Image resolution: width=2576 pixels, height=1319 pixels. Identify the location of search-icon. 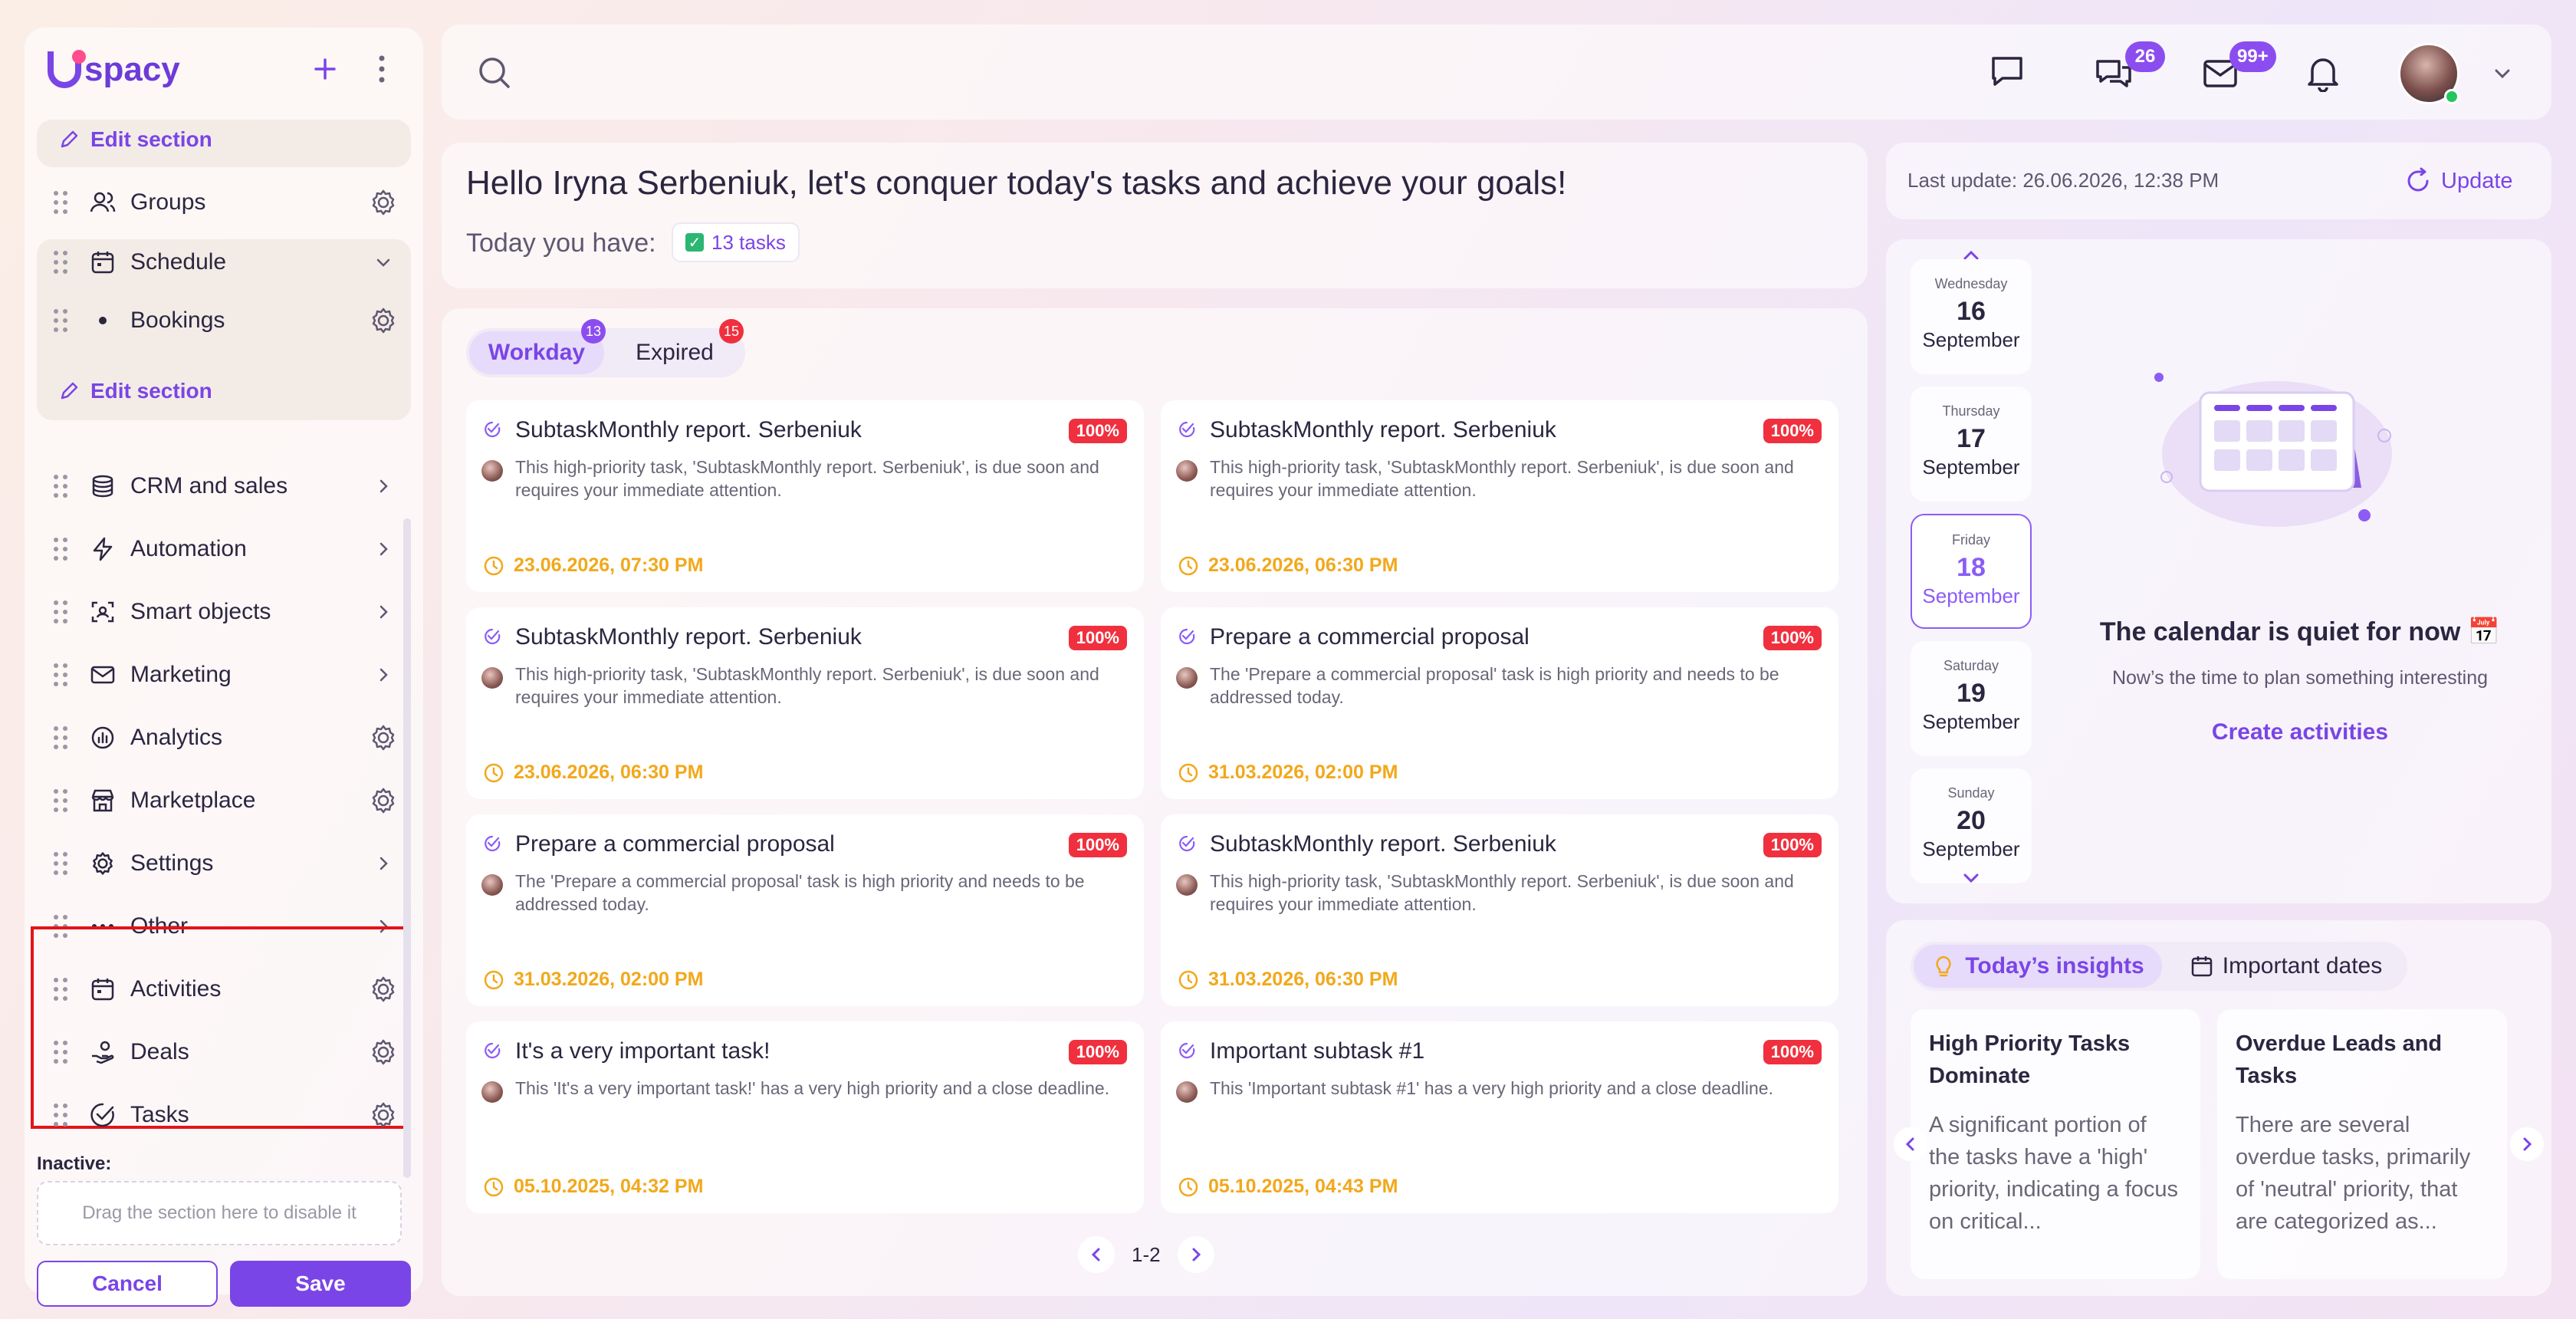
(495, 73).